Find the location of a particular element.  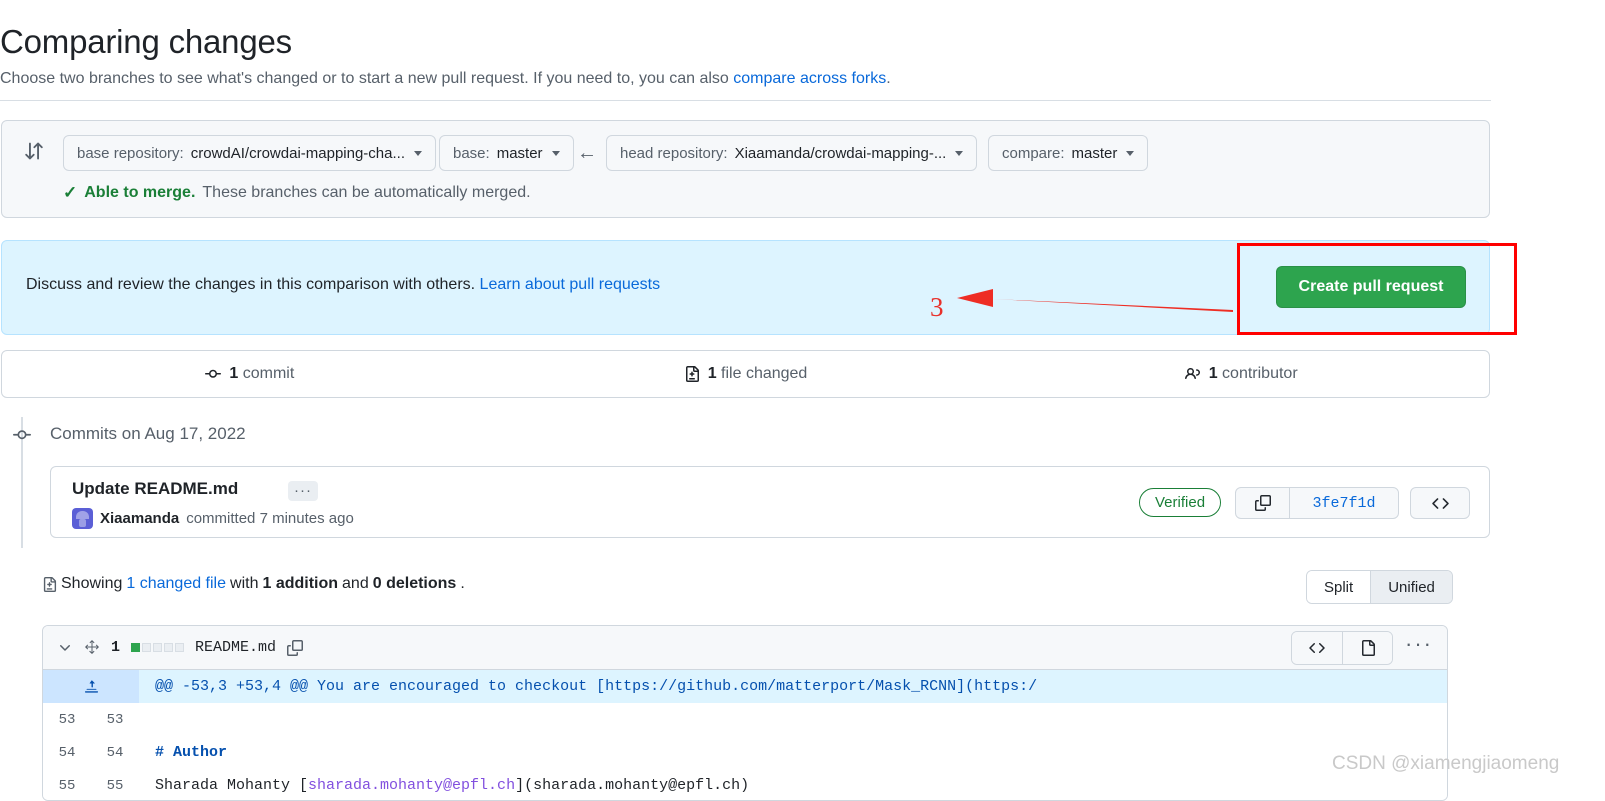

status-badge: Verified is located at coordinates (1180, 502).